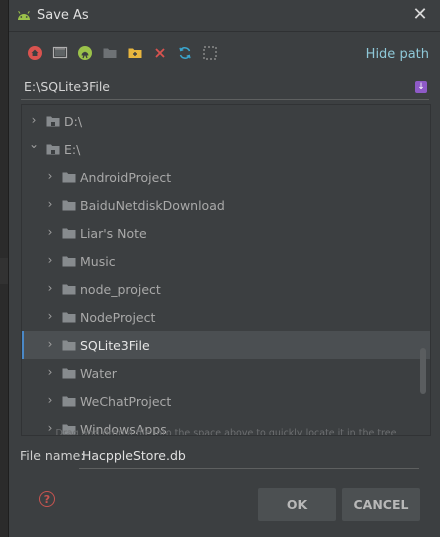 This screenshot has width=440, height=537. Describe the element at coordinates (113, 233) in the screenshot. I see `tree-row-label: Liar's Note` at that location.